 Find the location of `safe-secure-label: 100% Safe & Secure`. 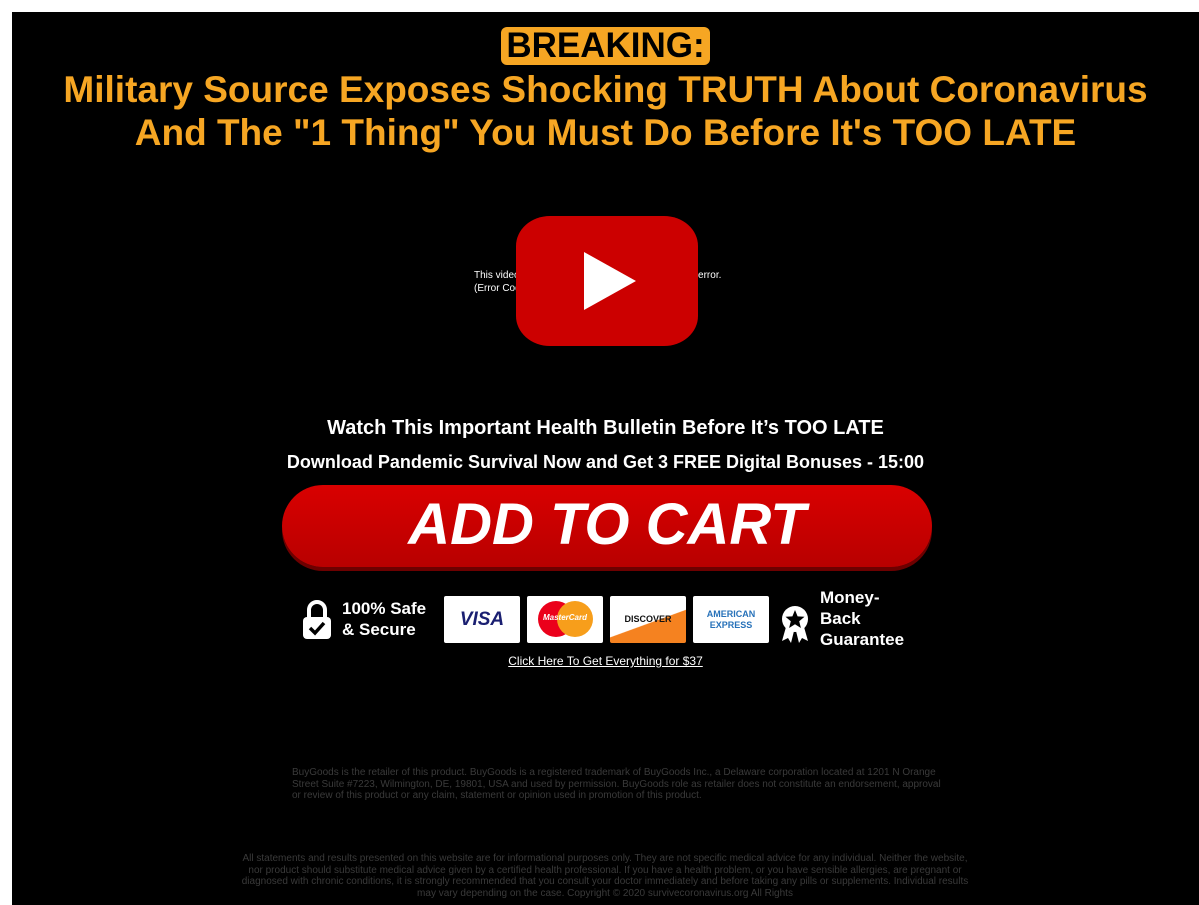

safe-secure-label: 100% Safe & Secure is located at coordinates (384, 619).